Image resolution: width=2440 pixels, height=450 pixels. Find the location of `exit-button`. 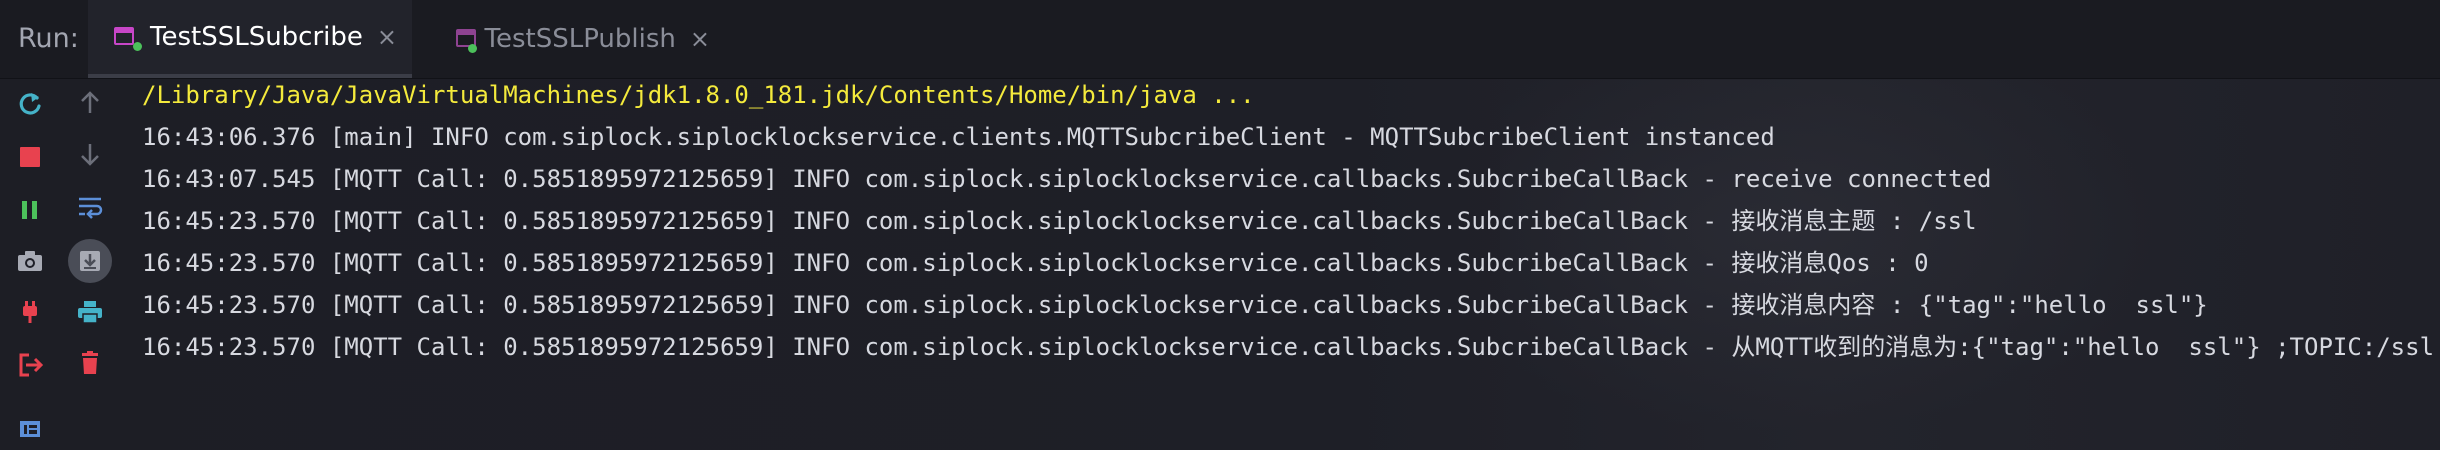

exit-button is located at coordinates (30, 365).